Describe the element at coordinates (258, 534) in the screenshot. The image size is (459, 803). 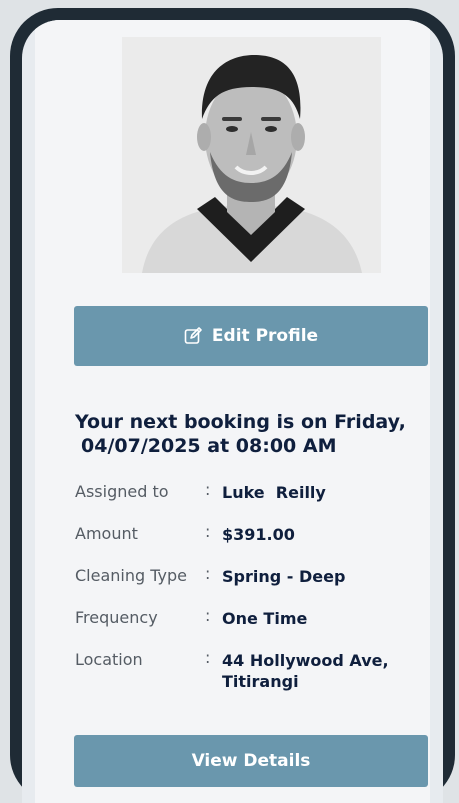
I see `detail-value: $391.00` at that location.